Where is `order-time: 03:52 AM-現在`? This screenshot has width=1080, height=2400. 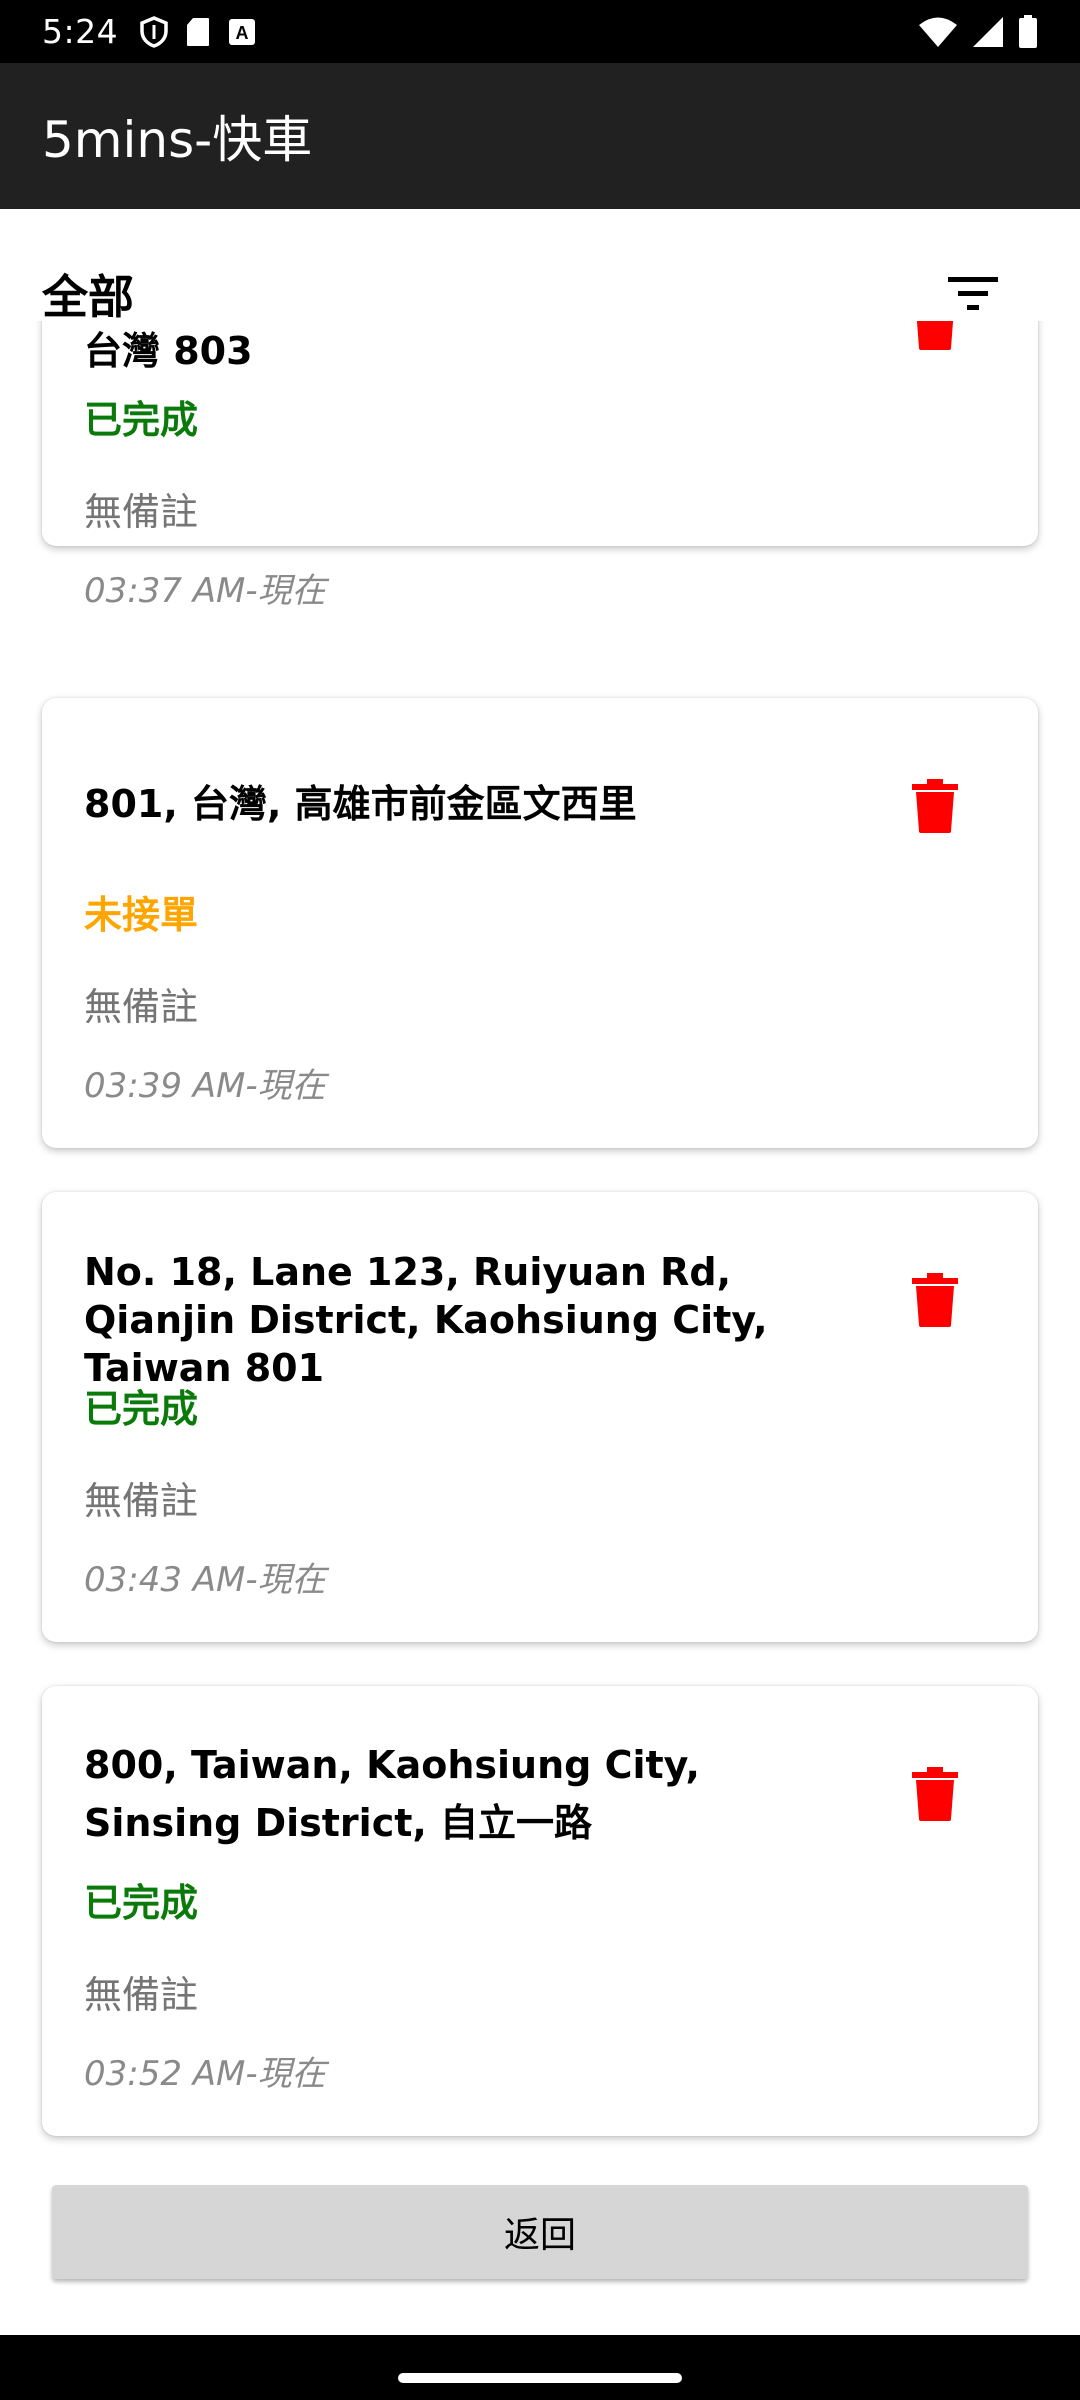
order-time: 03:52 AM-現在 is located at coordinates (205, 2074).